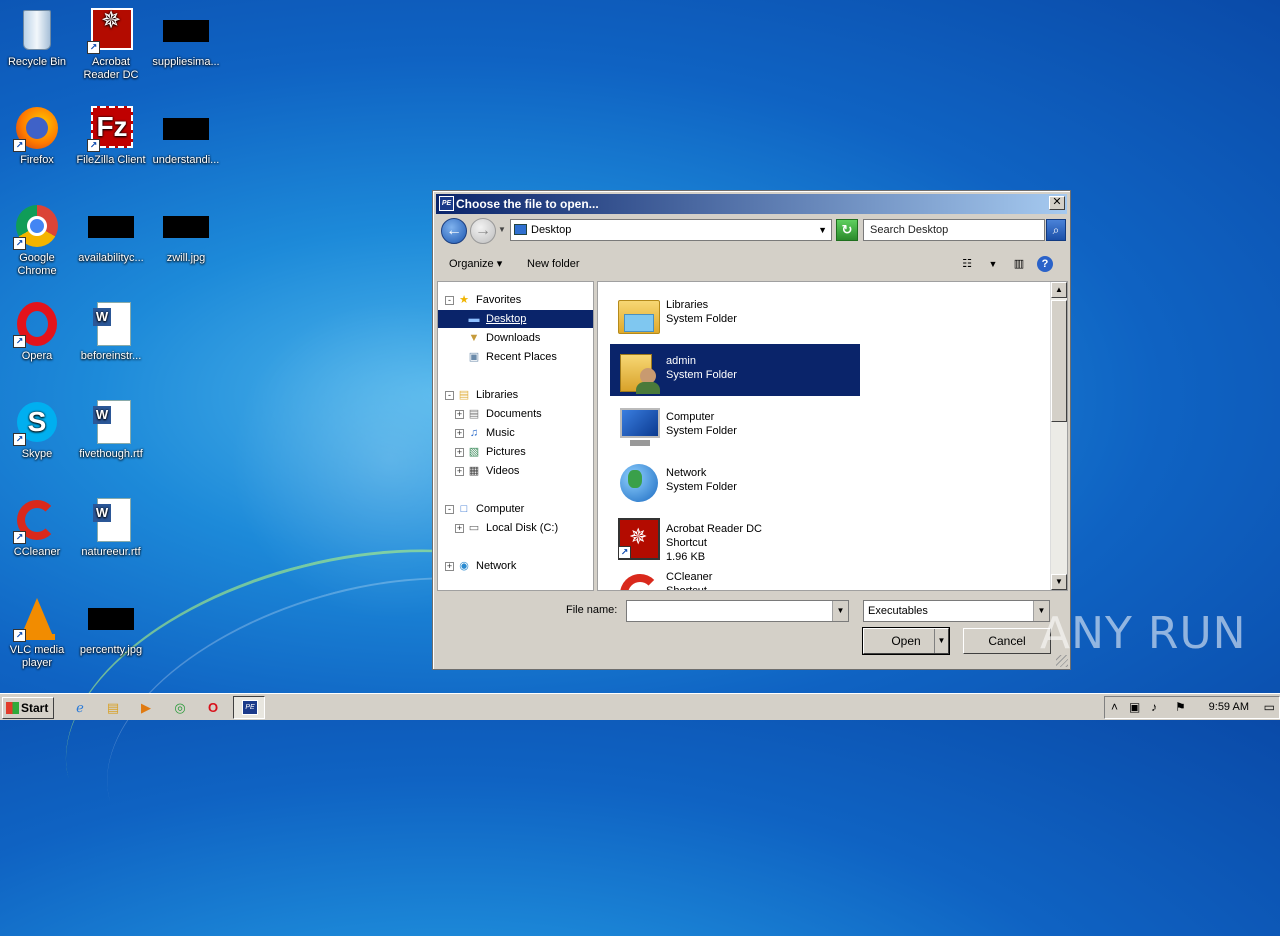  Describe the element at coordinates (735, 426) in the screenshot. I see `file-item-computer: Computer System Folder` at that location.